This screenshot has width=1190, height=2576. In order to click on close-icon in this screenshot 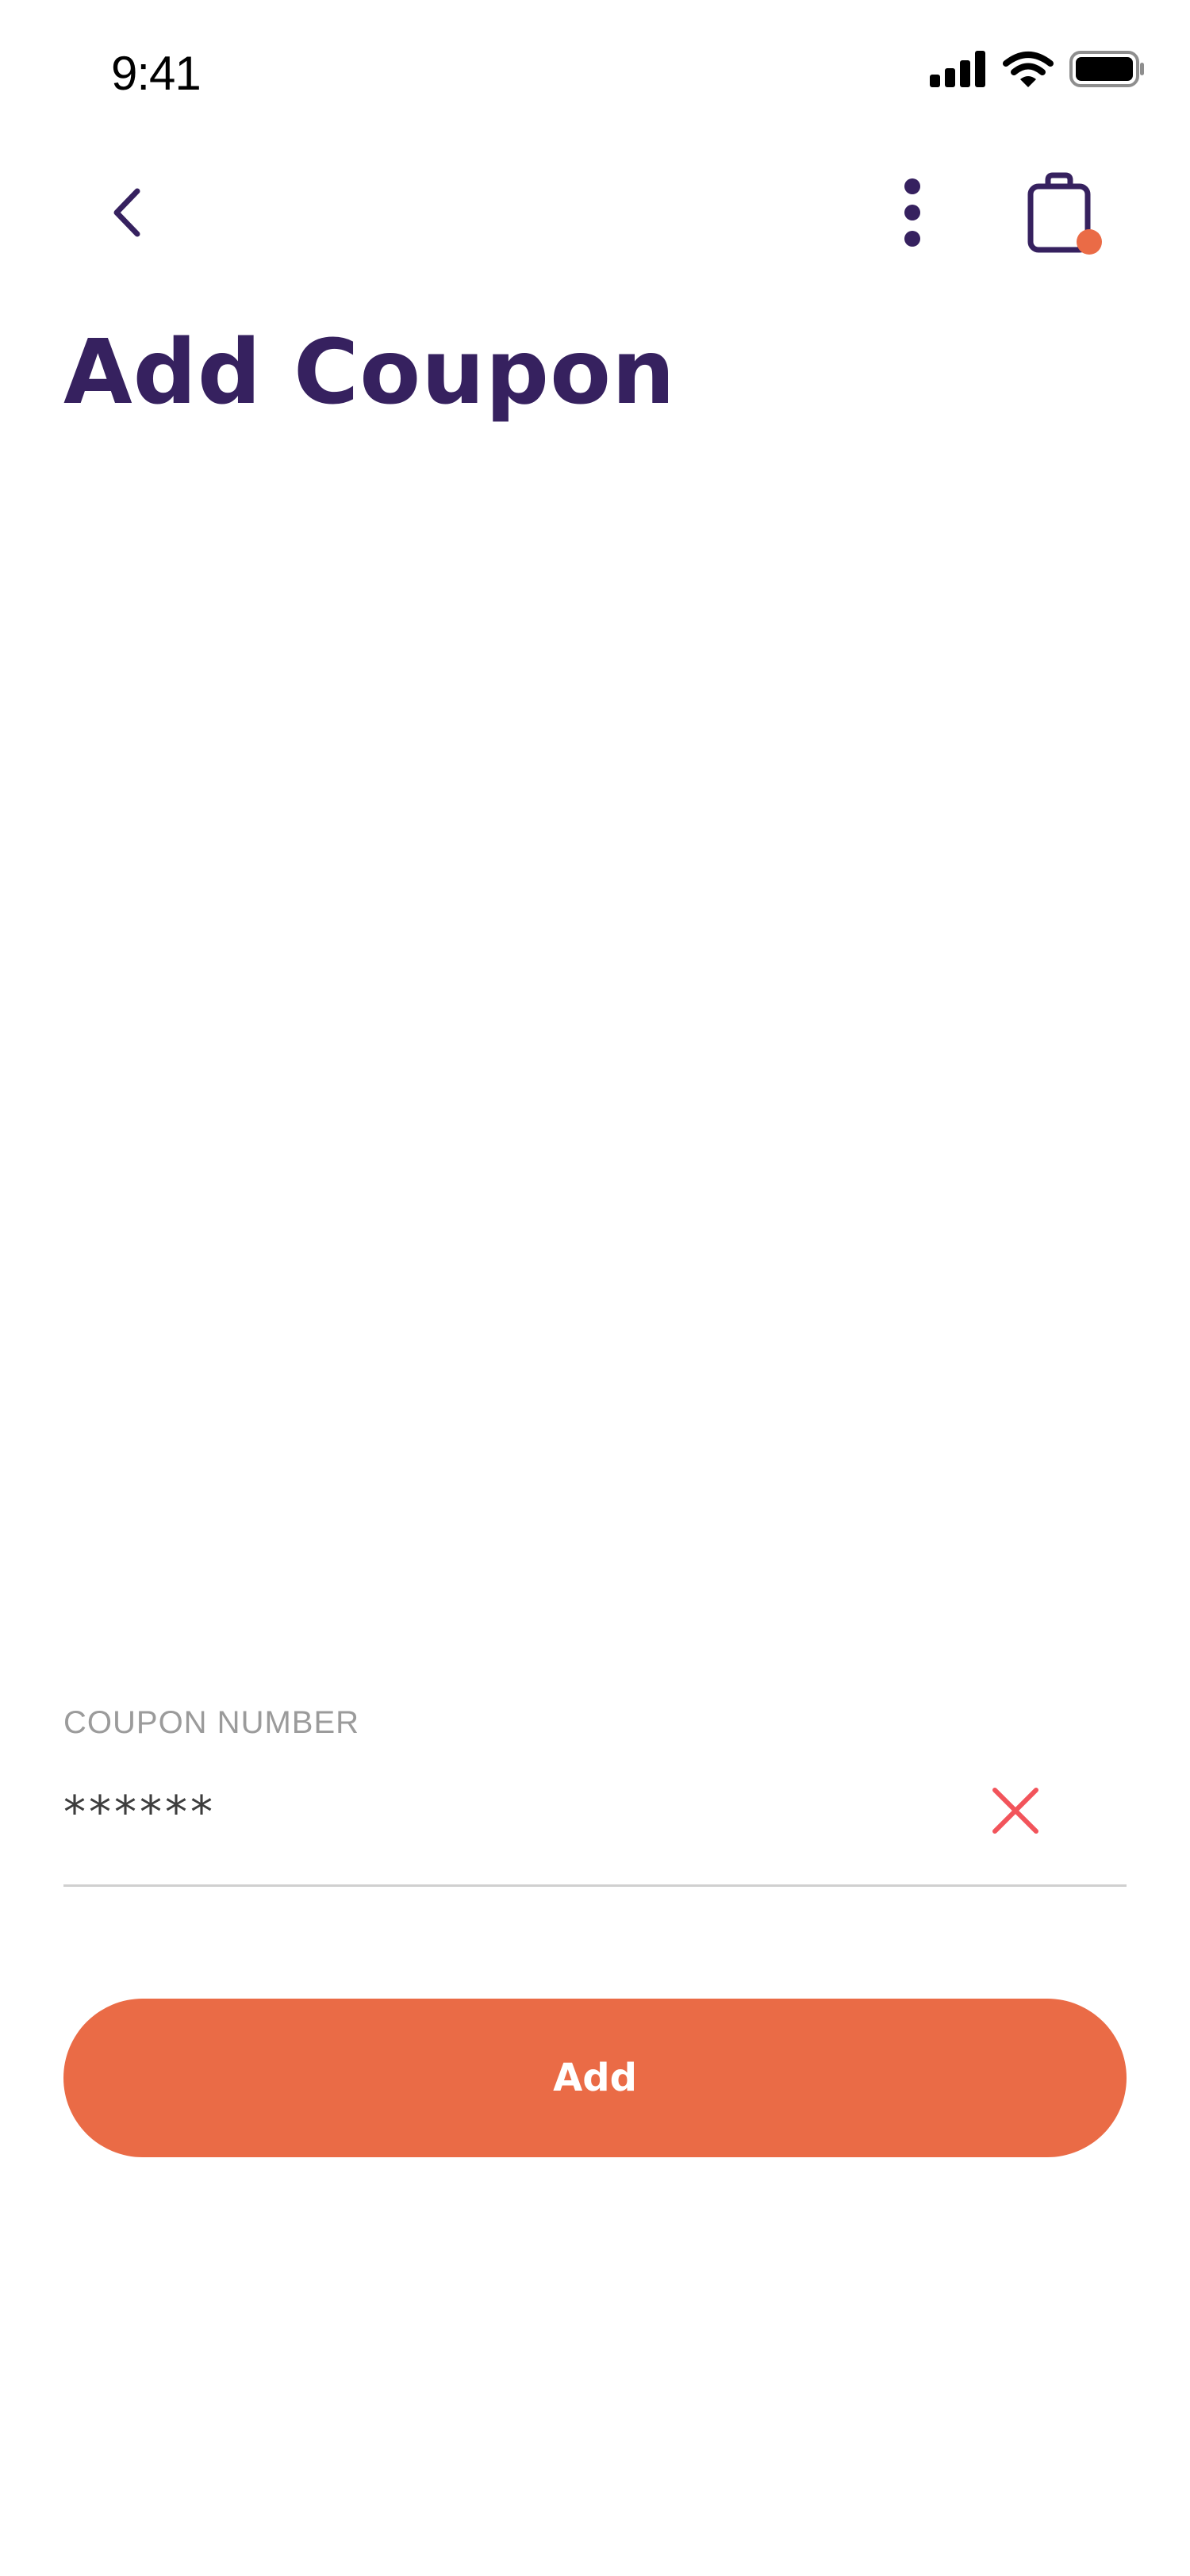, I will do `click(1015, 1813)`.